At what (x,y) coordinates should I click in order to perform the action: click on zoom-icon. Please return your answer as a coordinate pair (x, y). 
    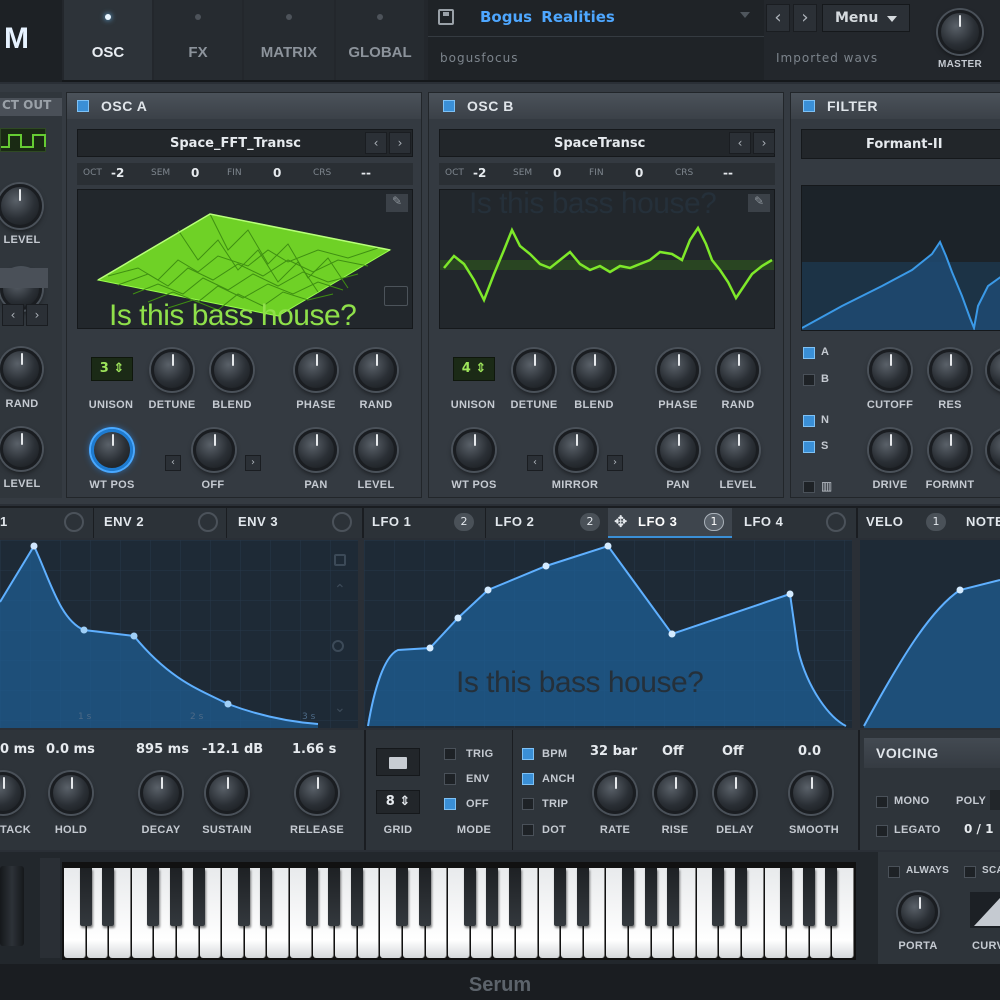
    Looking at the image, I should click on (338, 646).